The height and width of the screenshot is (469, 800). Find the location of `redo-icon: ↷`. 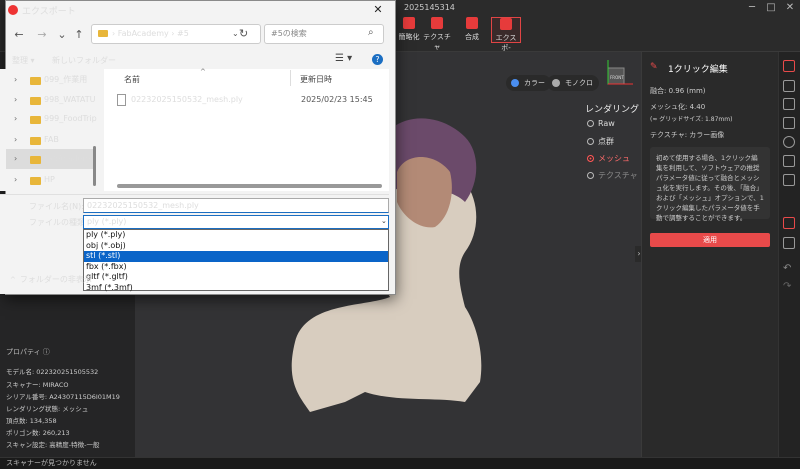

redo-icon: ↷ is located at coordinates (787, 286).